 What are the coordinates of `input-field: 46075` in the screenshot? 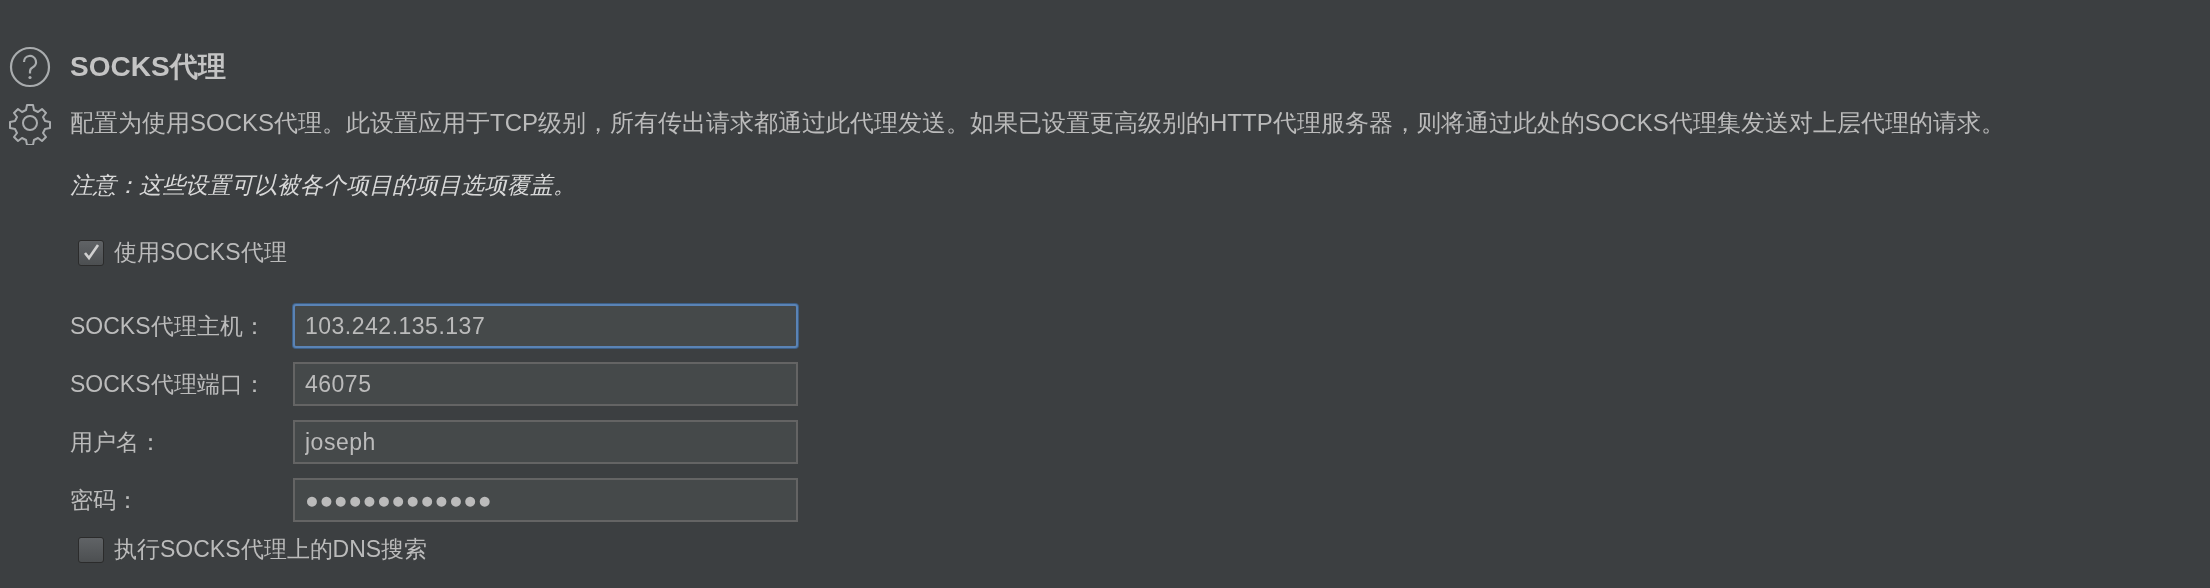 It's located at (545, 384).